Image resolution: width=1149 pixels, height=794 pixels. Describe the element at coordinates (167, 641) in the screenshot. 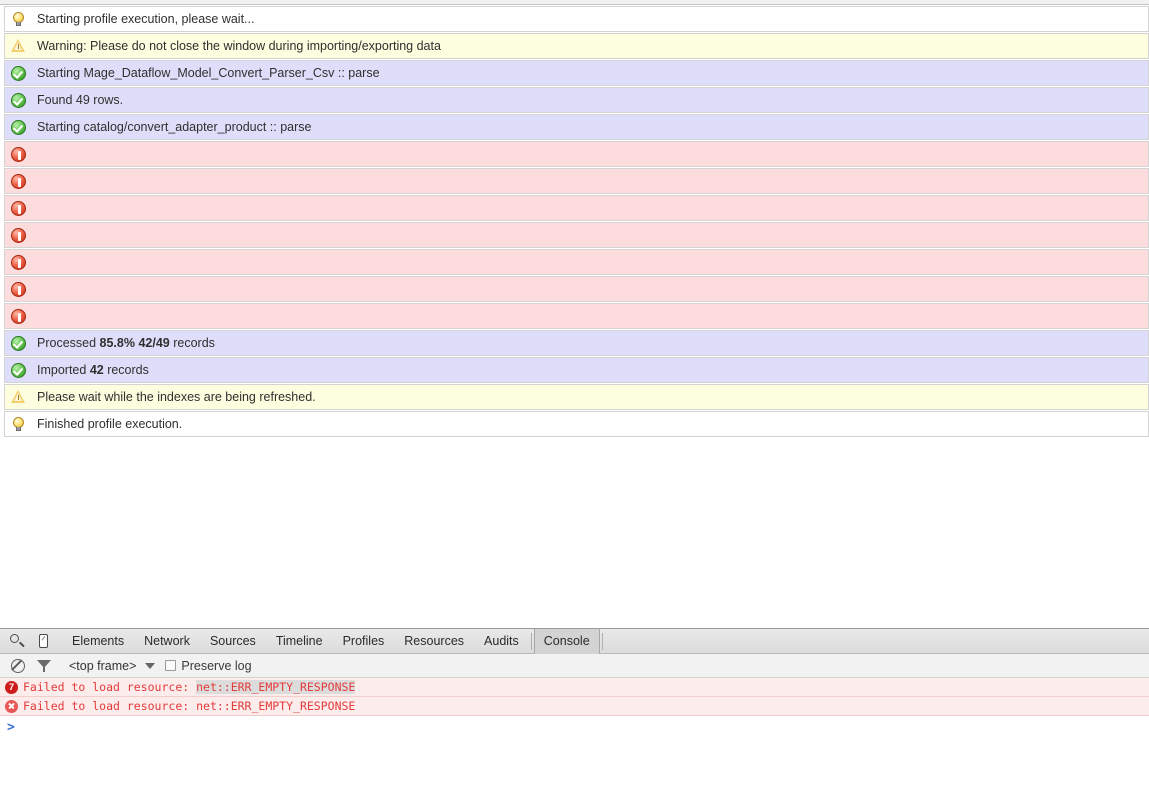

I see `tab-network: Network` at that location.